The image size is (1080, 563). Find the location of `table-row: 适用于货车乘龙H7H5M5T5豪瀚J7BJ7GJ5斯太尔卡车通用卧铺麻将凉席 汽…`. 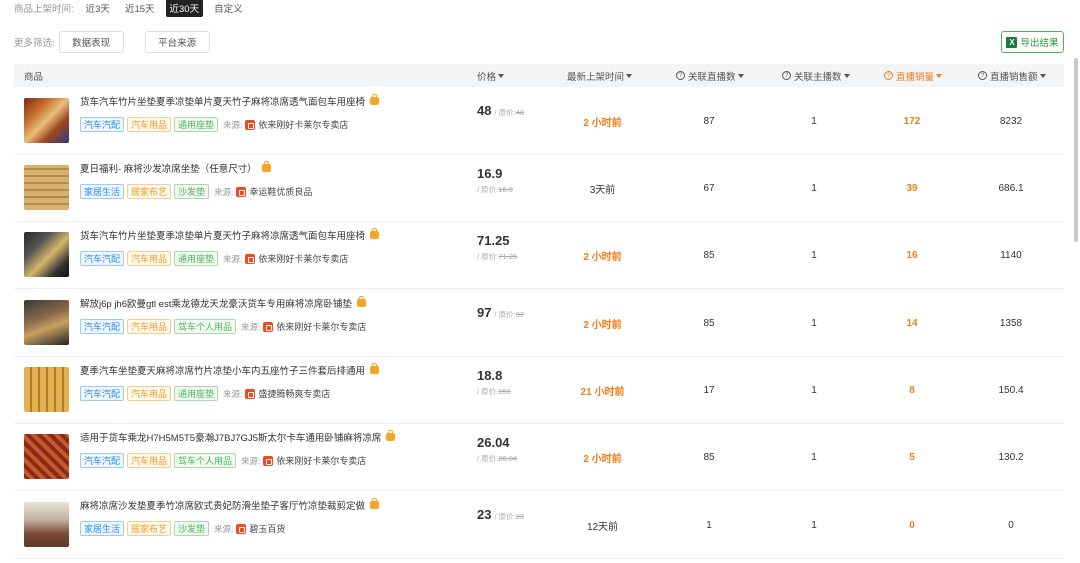

table-row: 适用于货车乘龙H7H5M5T5豪瀚J7BJ7GJ5斯太尔卡车通用卧铺麻将凉席 汽… is located at coordinates (539, 457).